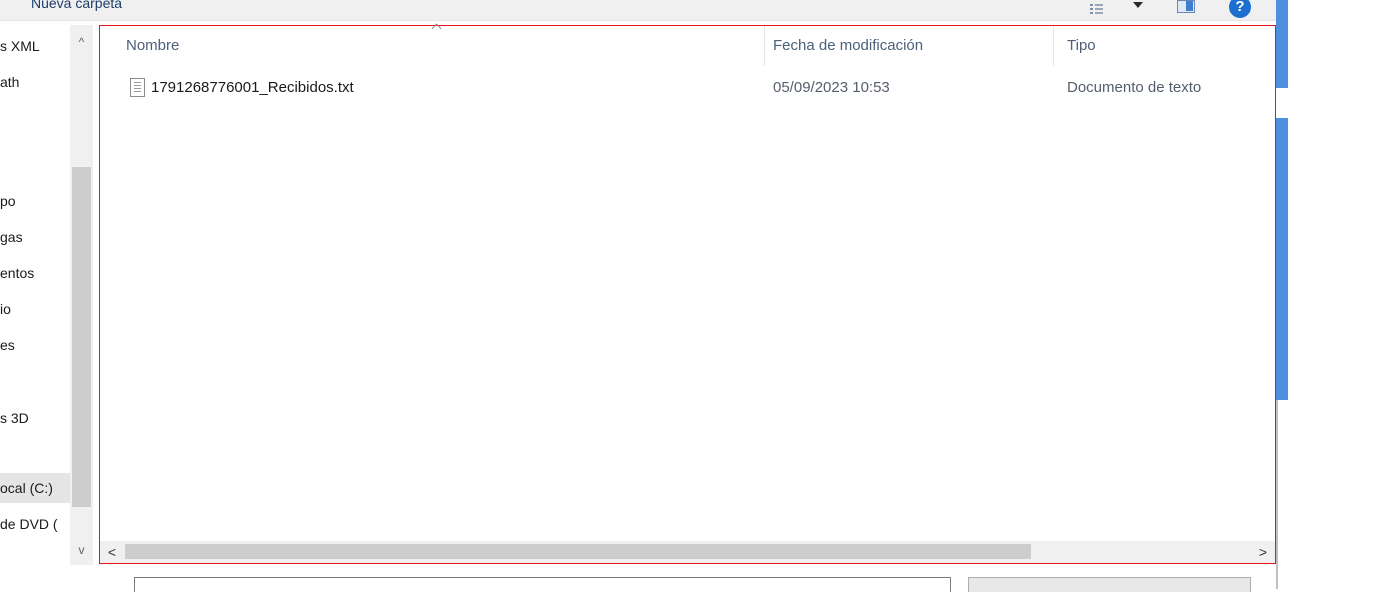 This screenshot has height=592, width=1376. What do you see at coordinates (152, 45) in the screenshot?
I see `column-header-name: Nombre` at bounding box center [152, 45].